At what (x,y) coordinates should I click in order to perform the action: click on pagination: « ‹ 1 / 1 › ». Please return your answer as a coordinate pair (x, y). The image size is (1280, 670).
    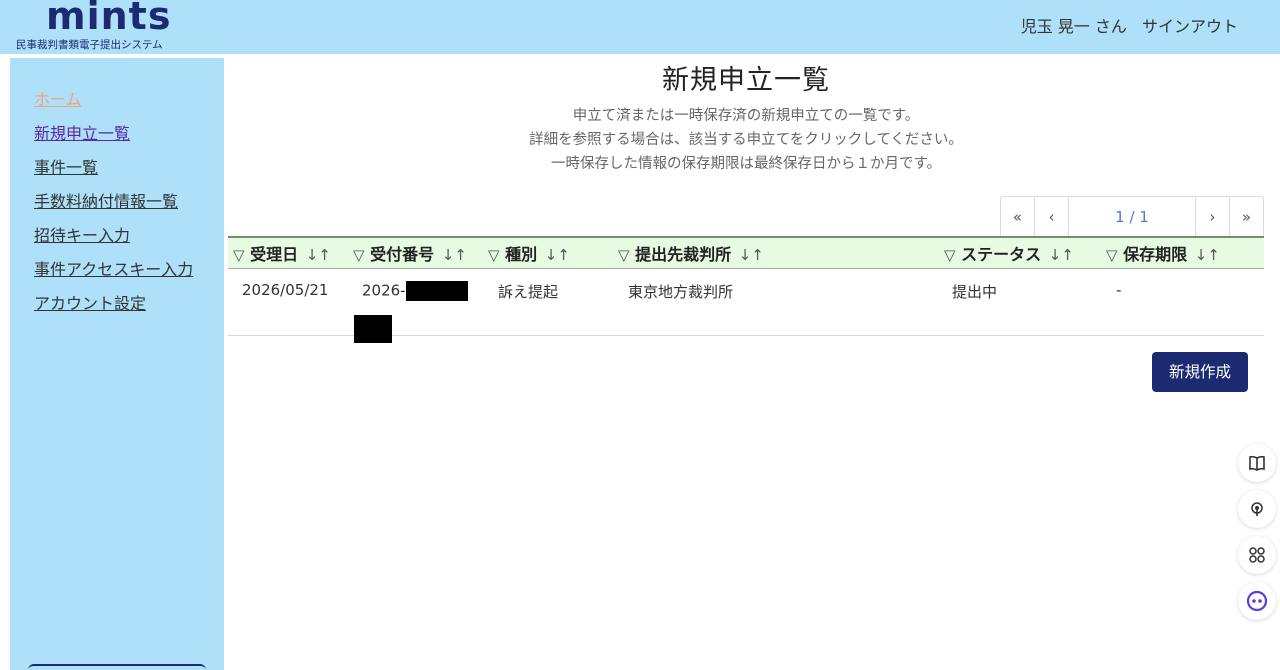
    Looking at the image, I should click on (1132, 217).